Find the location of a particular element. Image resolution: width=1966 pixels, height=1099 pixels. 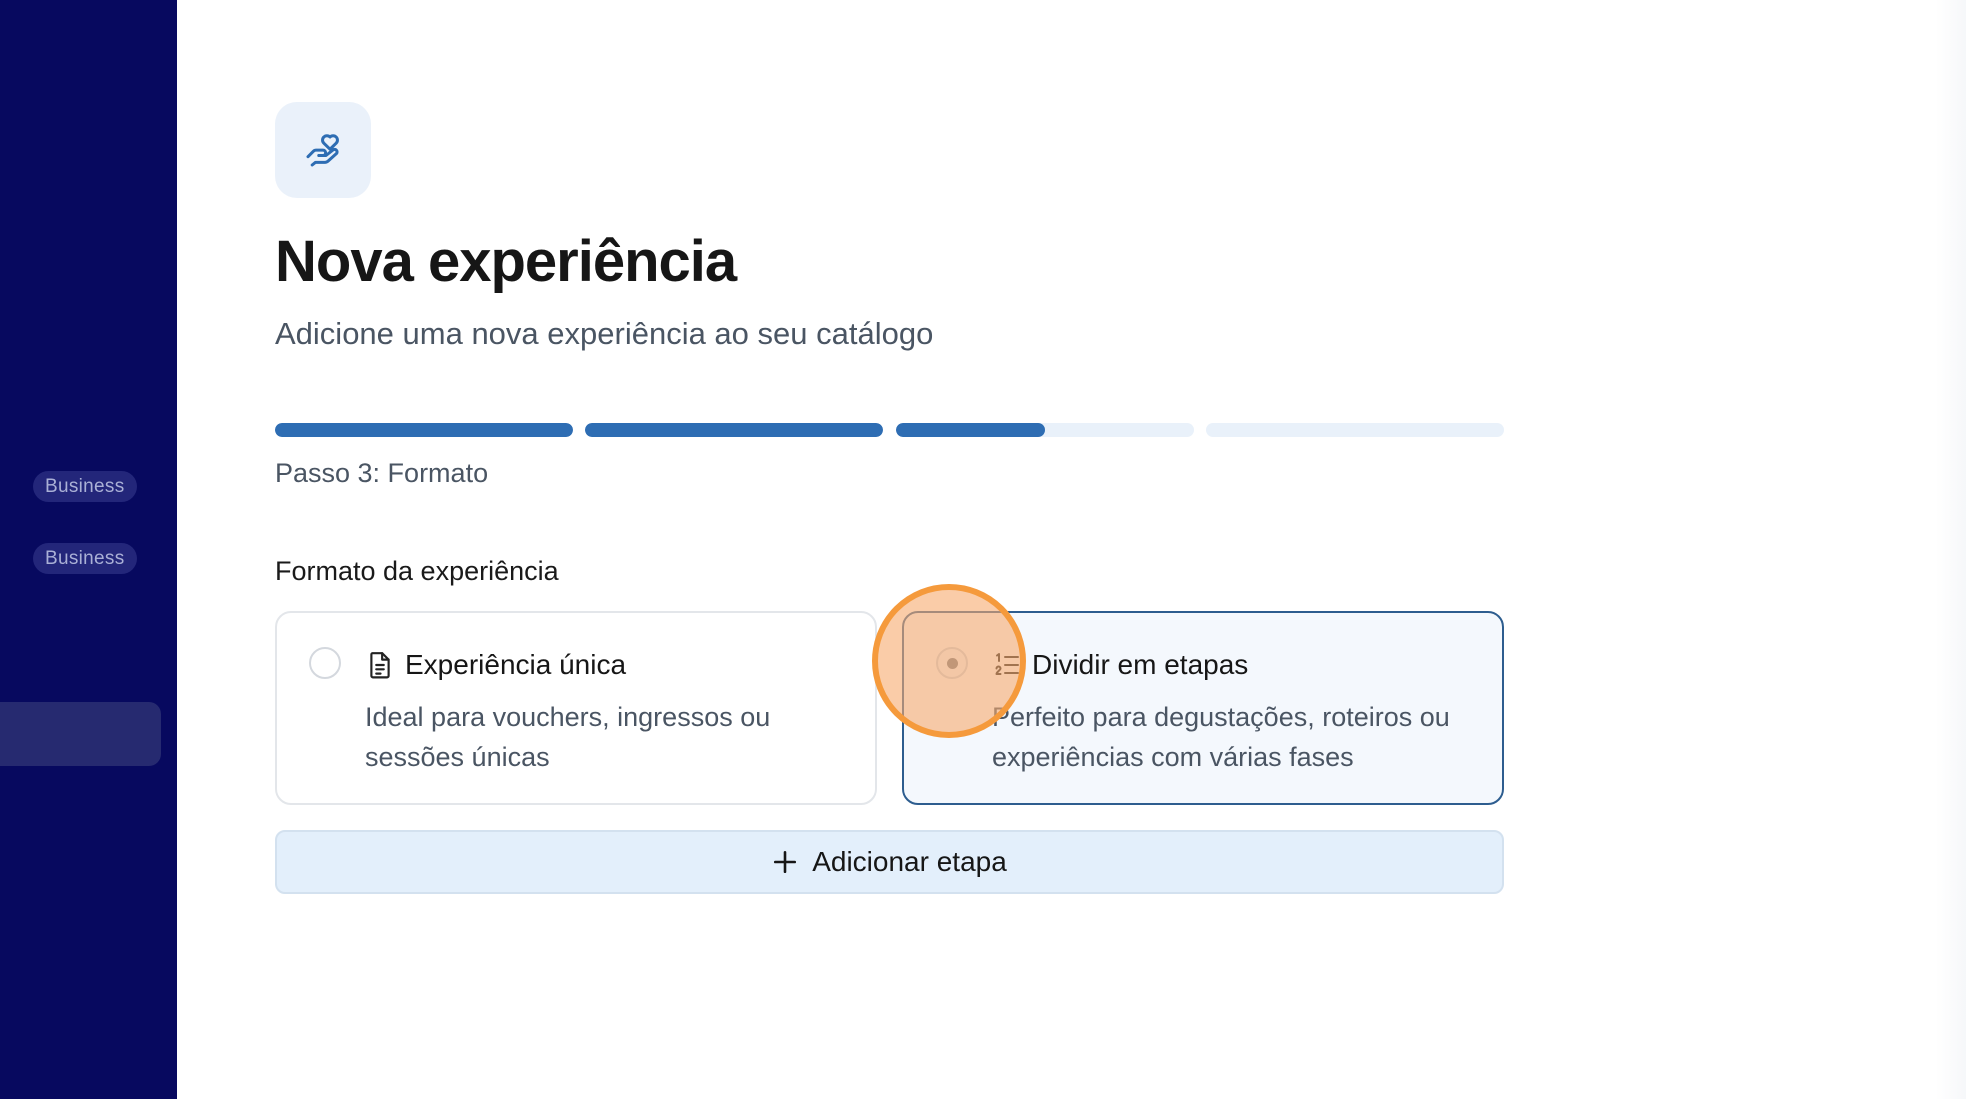

radio-steps is located at coordinates (952, 663).